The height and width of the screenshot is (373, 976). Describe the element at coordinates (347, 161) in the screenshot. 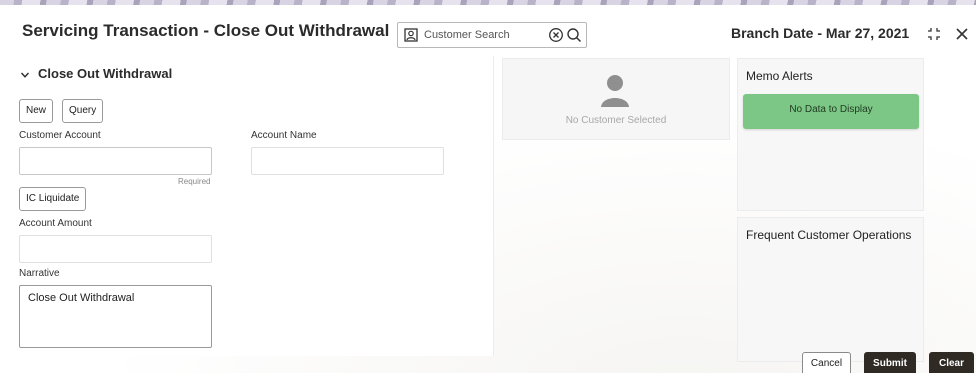

I see `account-name-field` at that location.